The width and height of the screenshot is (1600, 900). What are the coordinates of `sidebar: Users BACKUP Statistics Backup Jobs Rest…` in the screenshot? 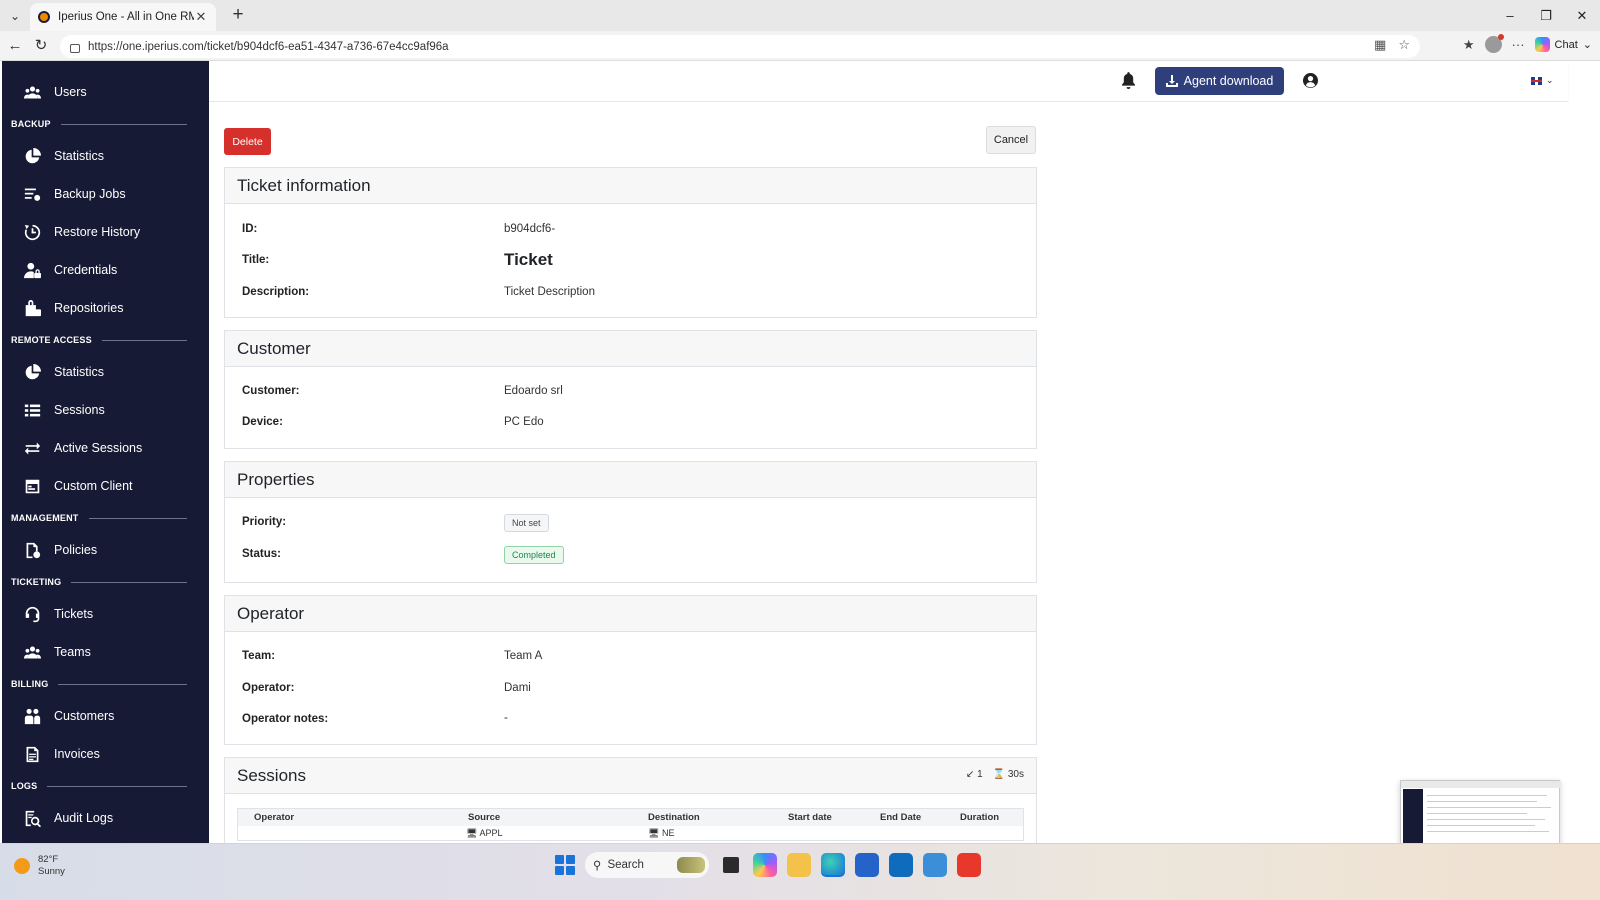 It's located at (105, 452).